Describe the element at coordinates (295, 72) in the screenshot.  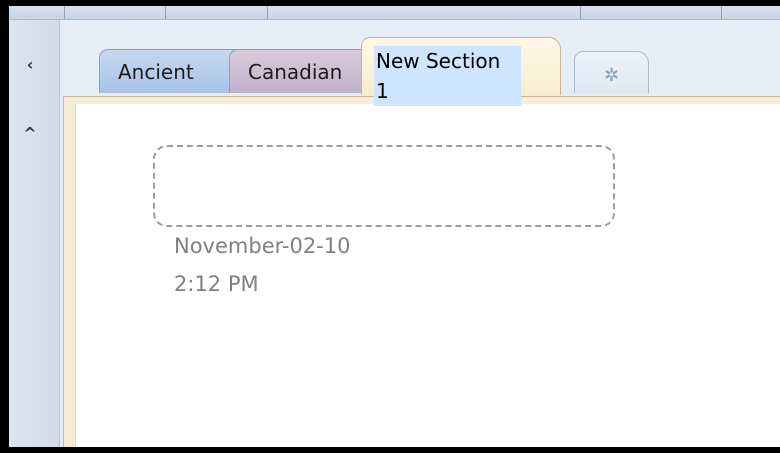
I see `tab-label: Canadian` at that location.